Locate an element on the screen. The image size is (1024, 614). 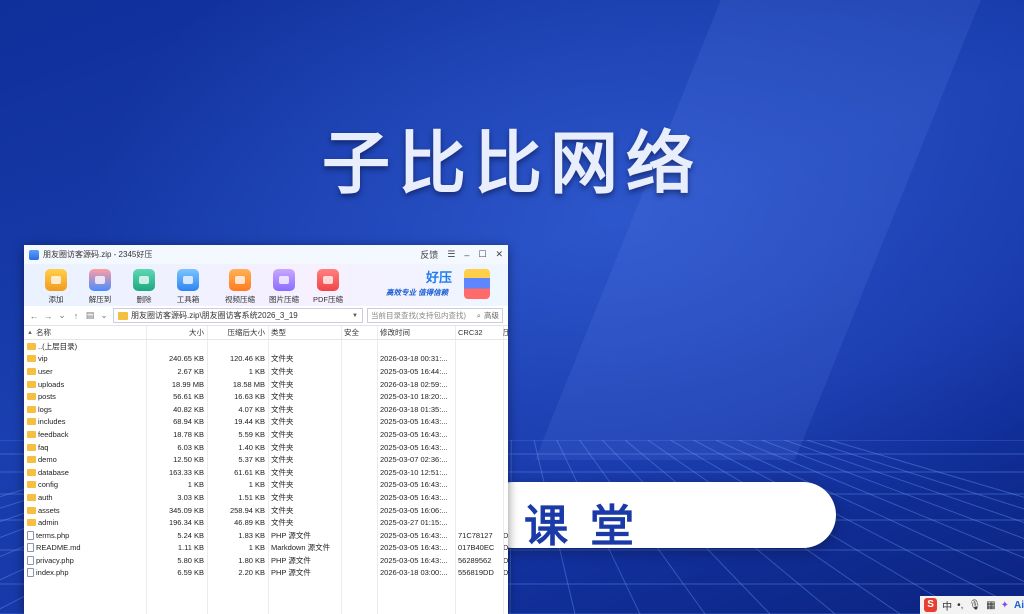
file-icon is located at coordinates (30, 548).